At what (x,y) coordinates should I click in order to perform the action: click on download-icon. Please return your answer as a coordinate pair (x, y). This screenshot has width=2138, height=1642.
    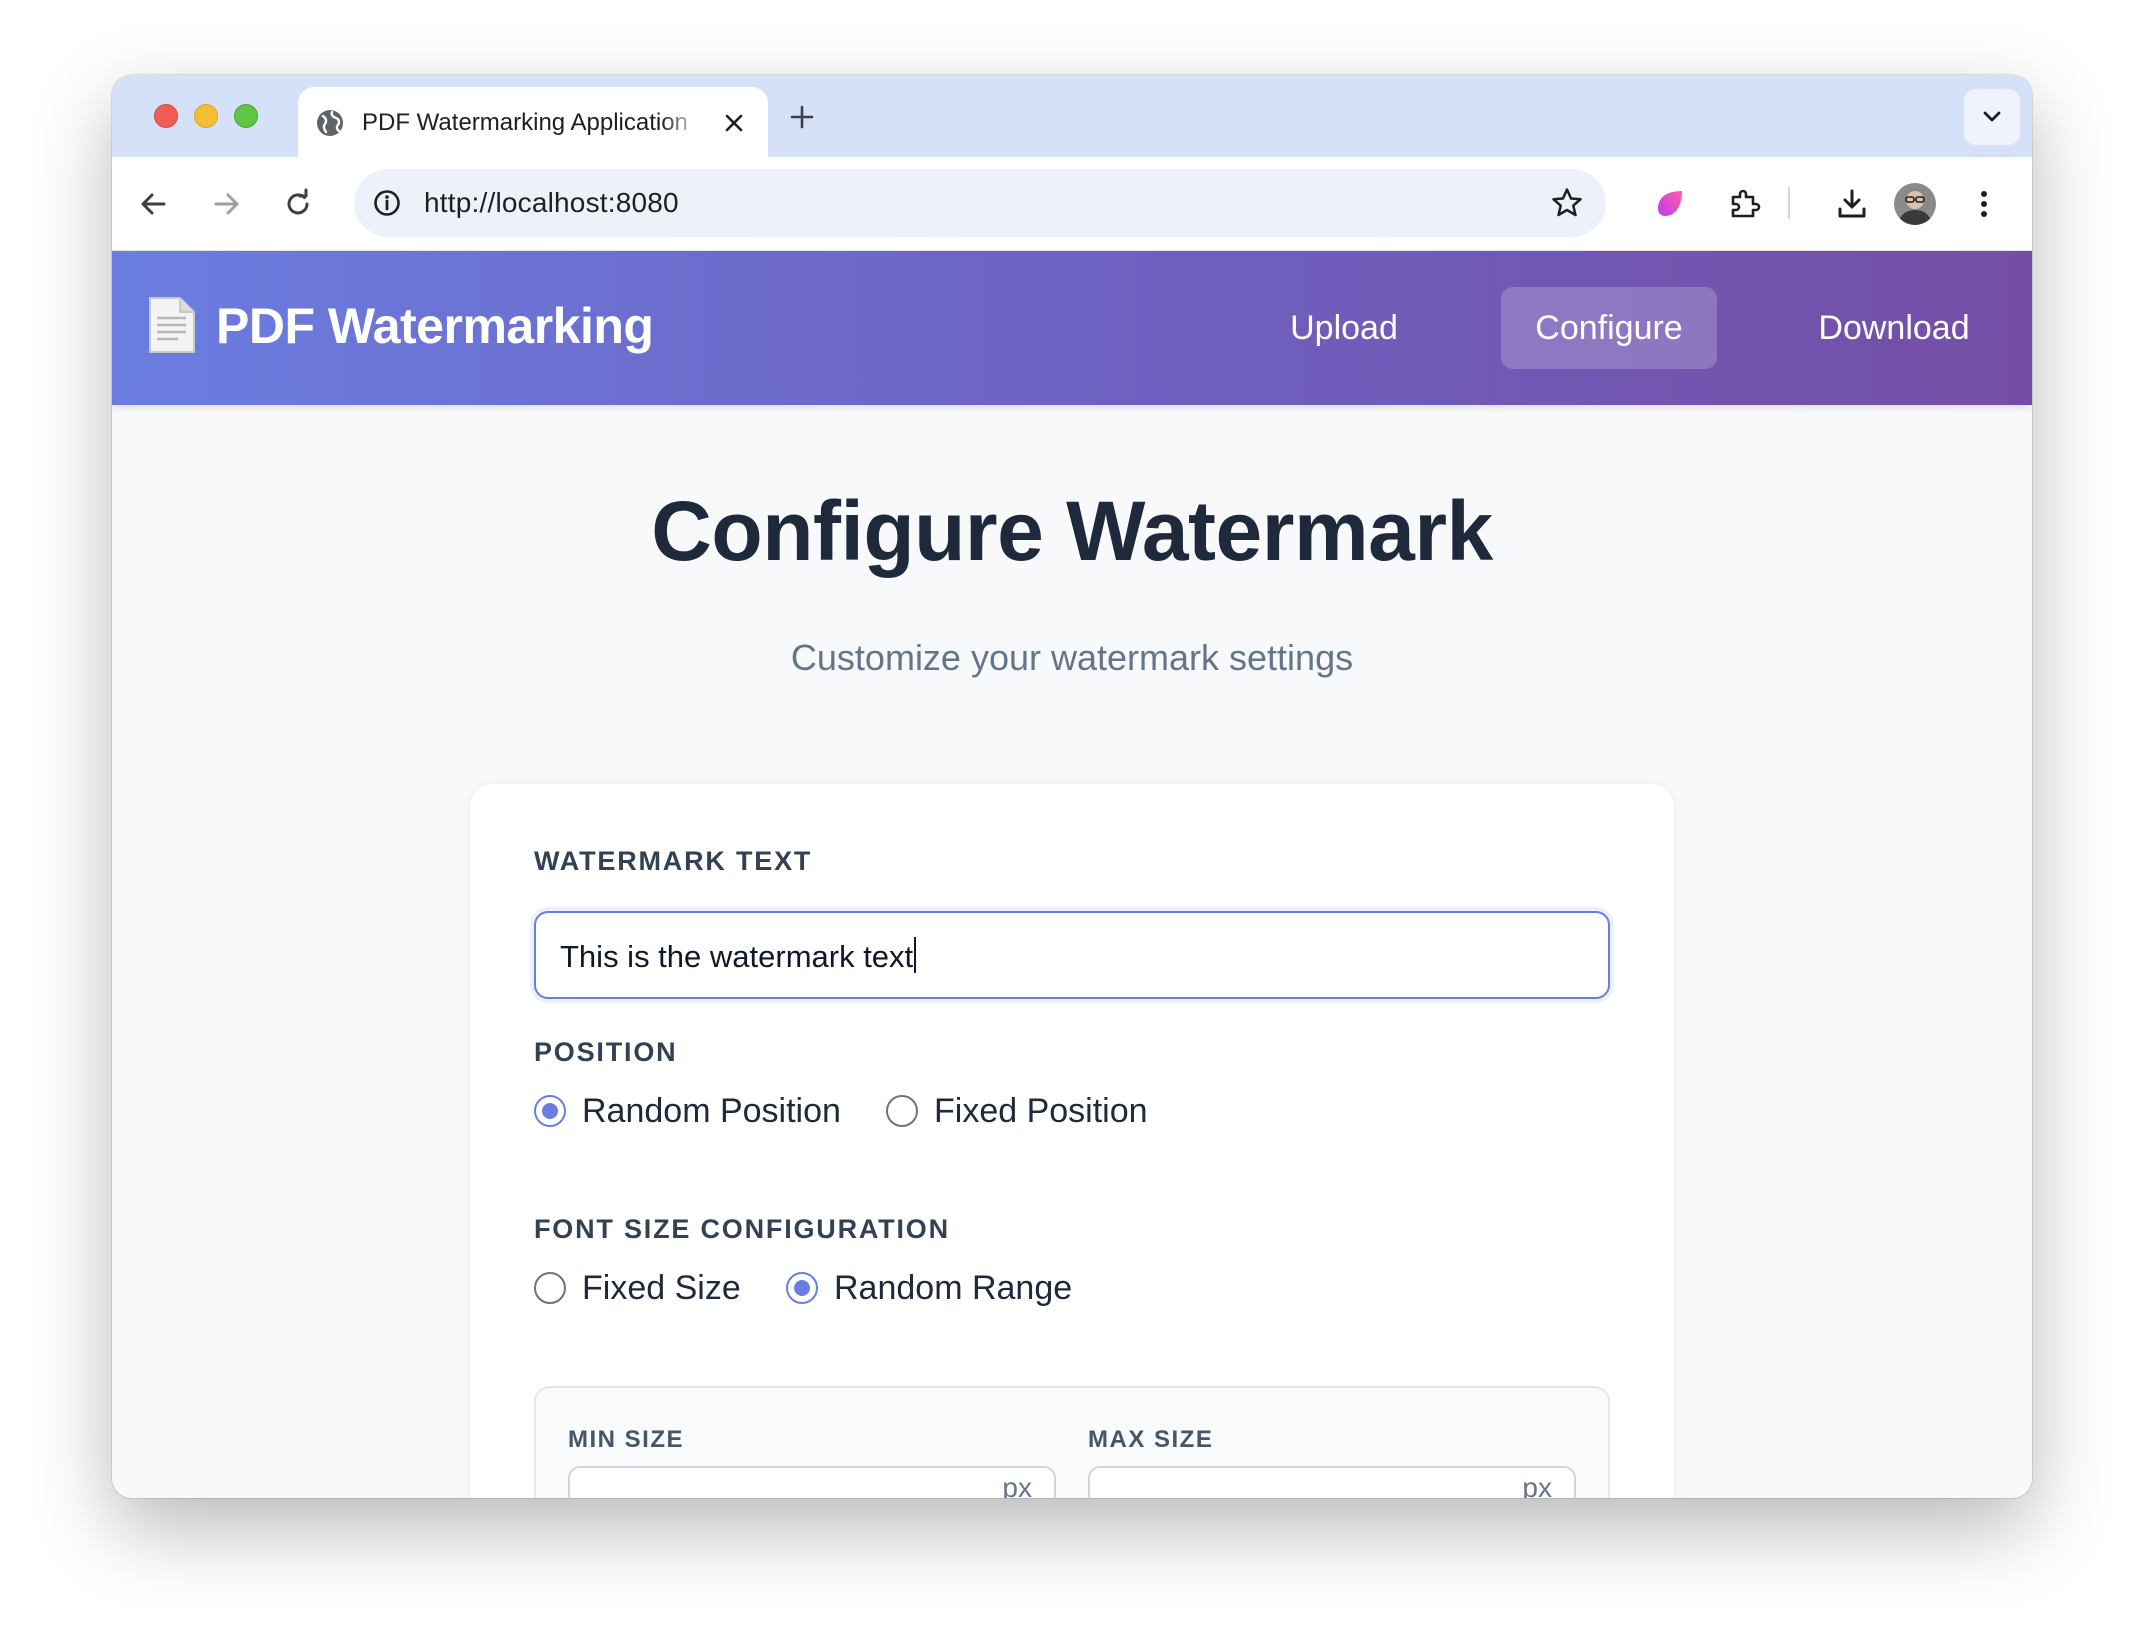
    Looking at the image, I should click on (1852, 204).